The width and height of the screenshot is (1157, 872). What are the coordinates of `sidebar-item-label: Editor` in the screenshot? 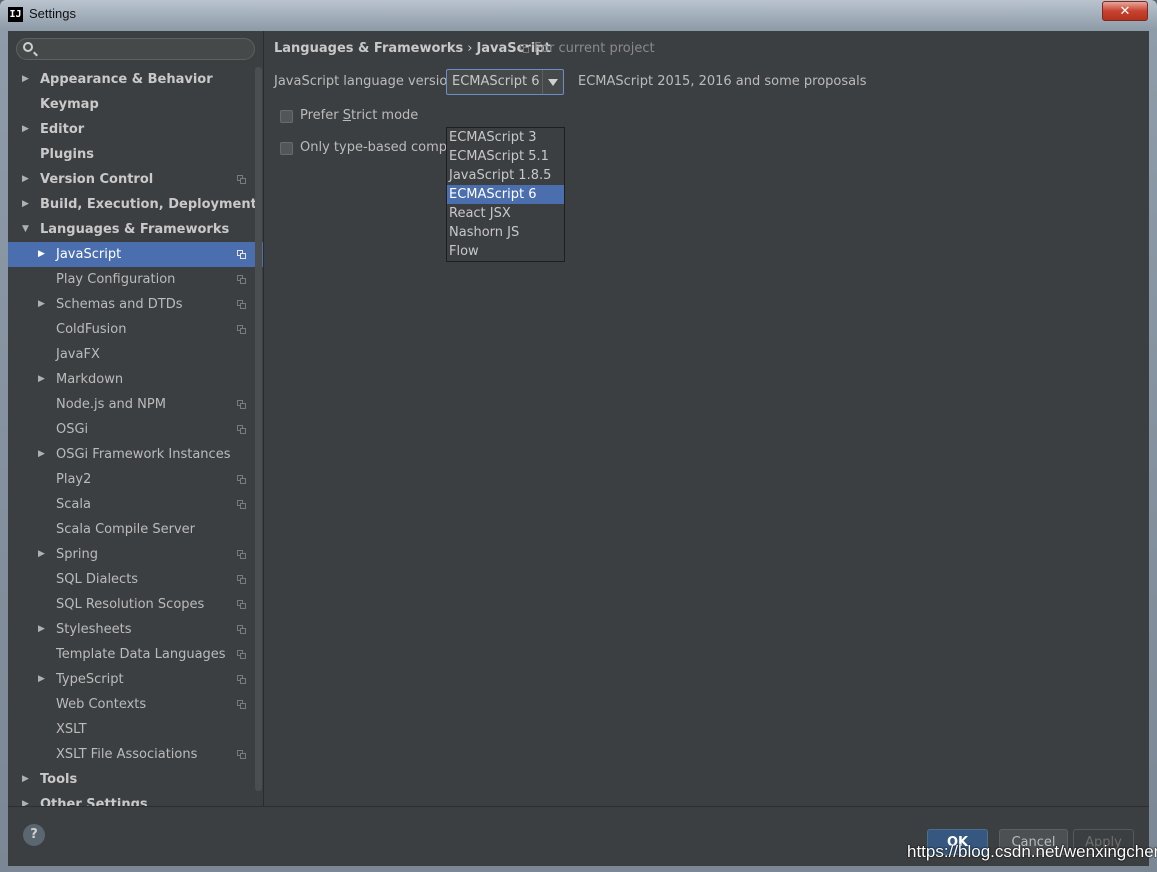 It's located at (62, 129).